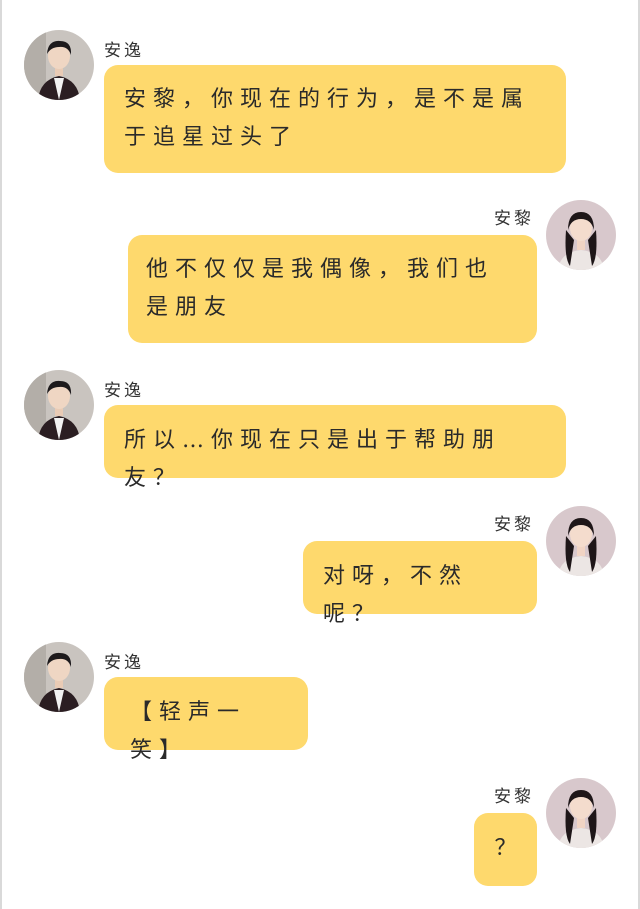 The height and width of the screenshot is (909, 640). I want to click on message-bubble: 对呀，不然呢？, so click(420, 584).